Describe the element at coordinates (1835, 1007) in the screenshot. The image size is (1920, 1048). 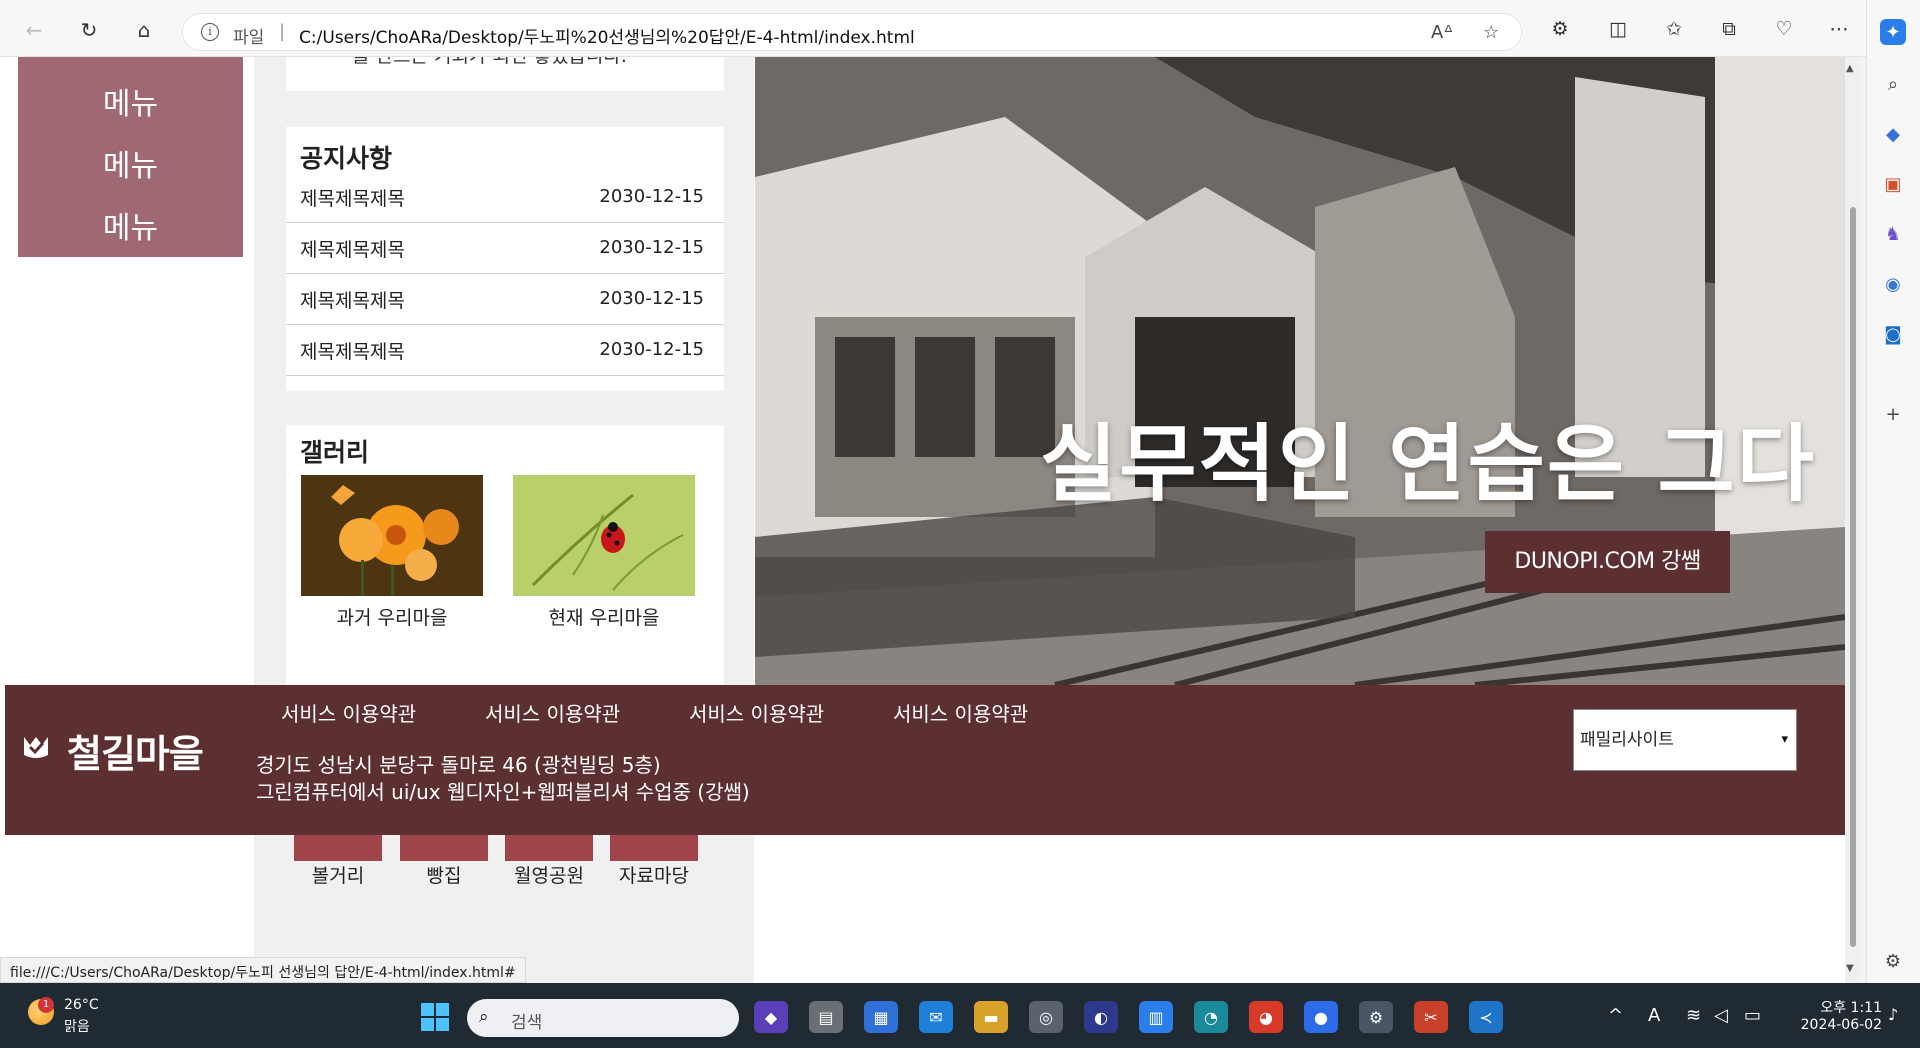
I see `clock-time: 오후 1:11` at that location.